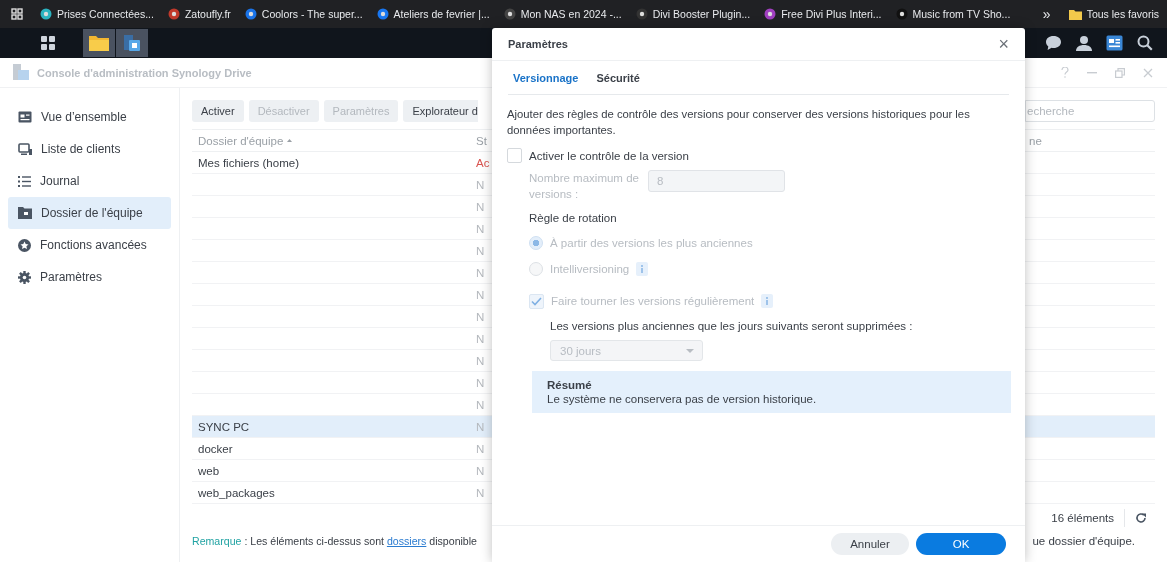 The height and width of the screenshot is (562, 1167). What do you see at coordinates (1092, 72) in the screenshot?
I see `minimize-icon` at bounding box center [1092, 72].